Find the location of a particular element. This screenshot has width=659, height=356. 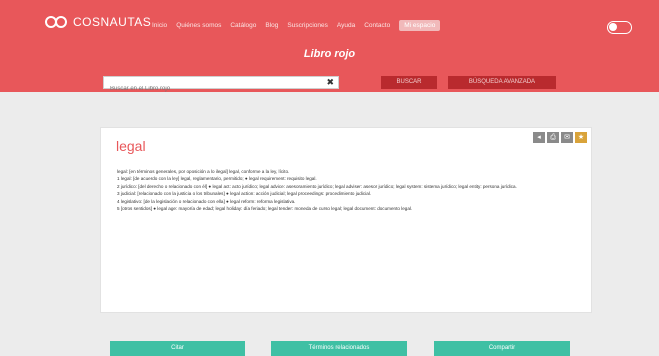

mail-icon: ✉ is located at coordinates (567, 137).